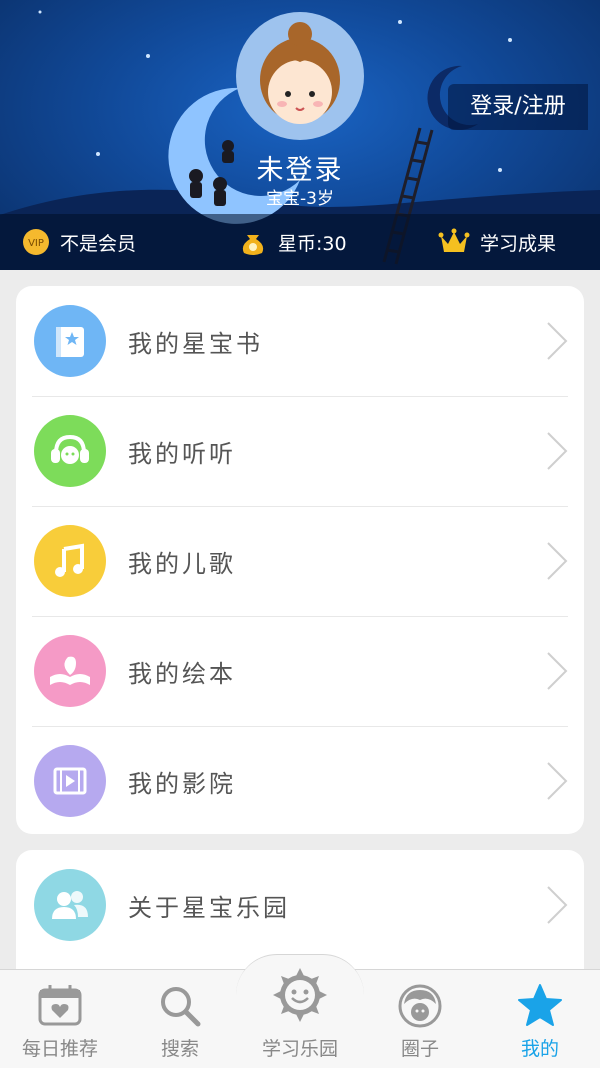  Describe the element at coordinates (419, 1049) in the screenshot. I see `tab-label: 圈子` at that location.